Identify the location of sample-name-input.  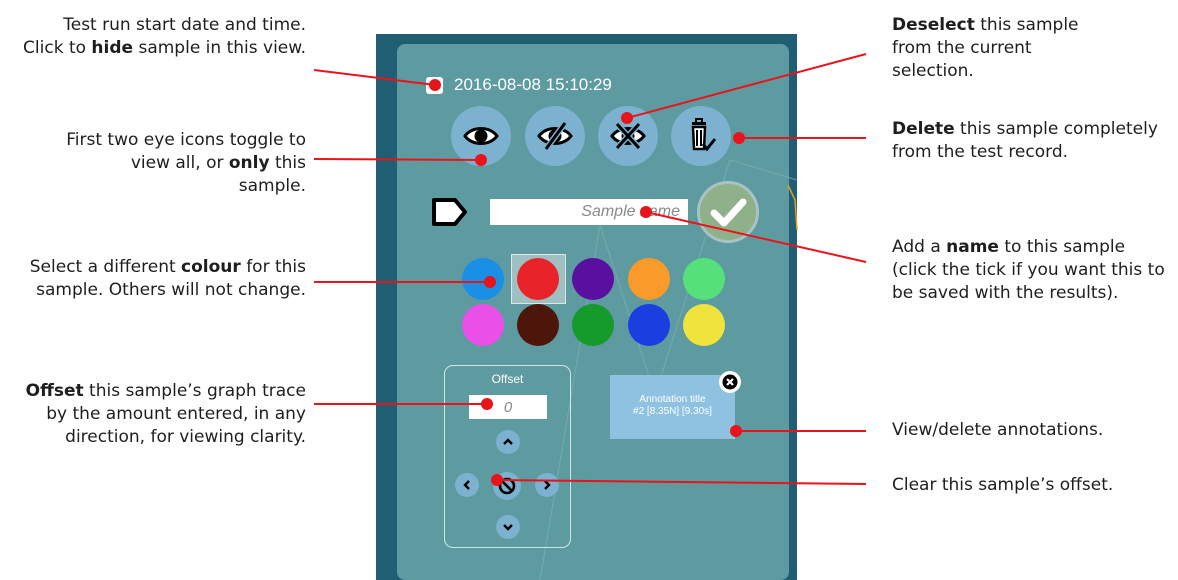
(589, 212).